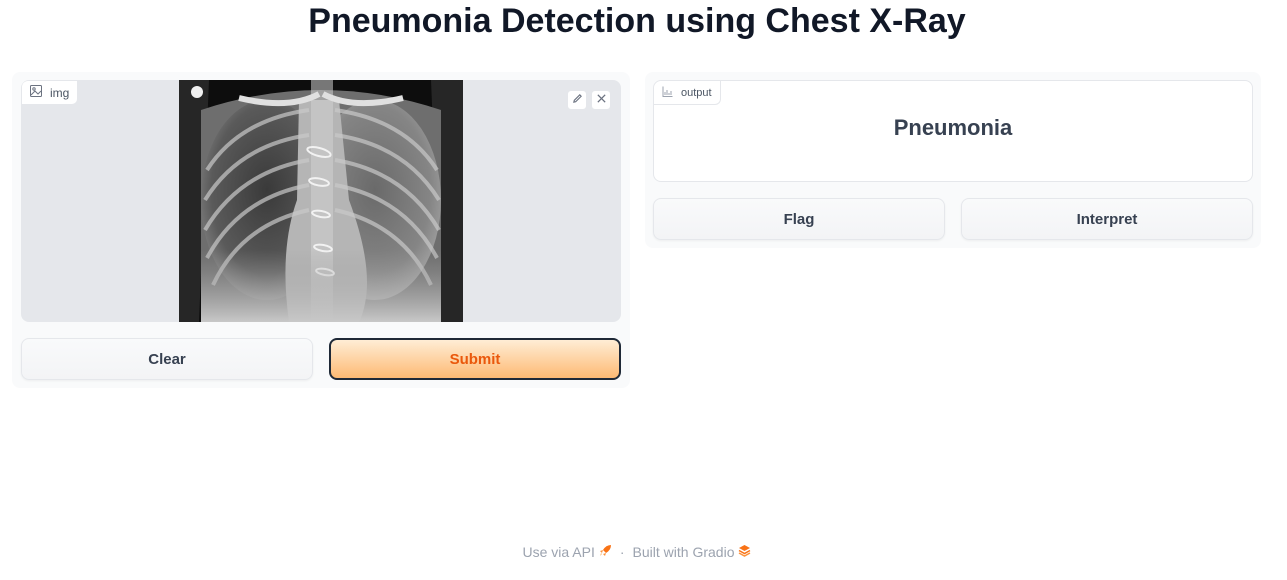  I want to click on use-via-api-text: Use via API, so click(558, 552).